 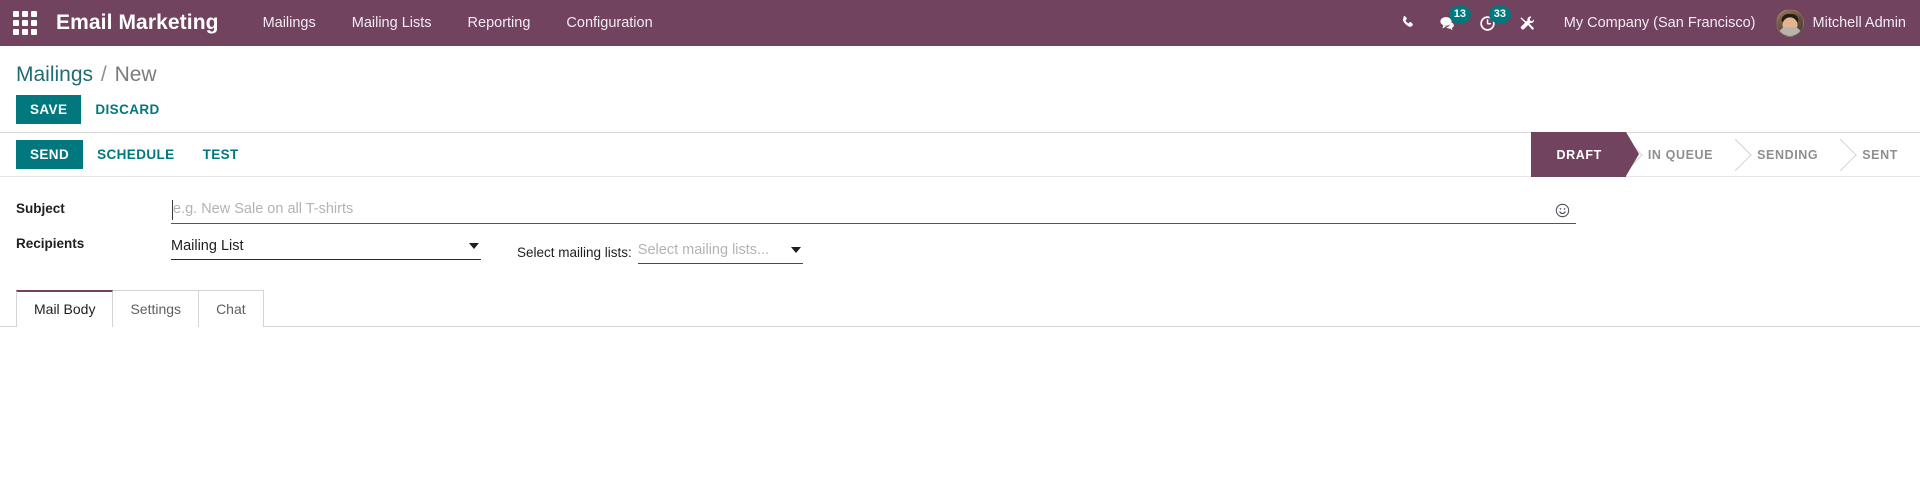 I want to click on notebook-tabs: Mail Body Settings Chat, so click(x=968, y=309).